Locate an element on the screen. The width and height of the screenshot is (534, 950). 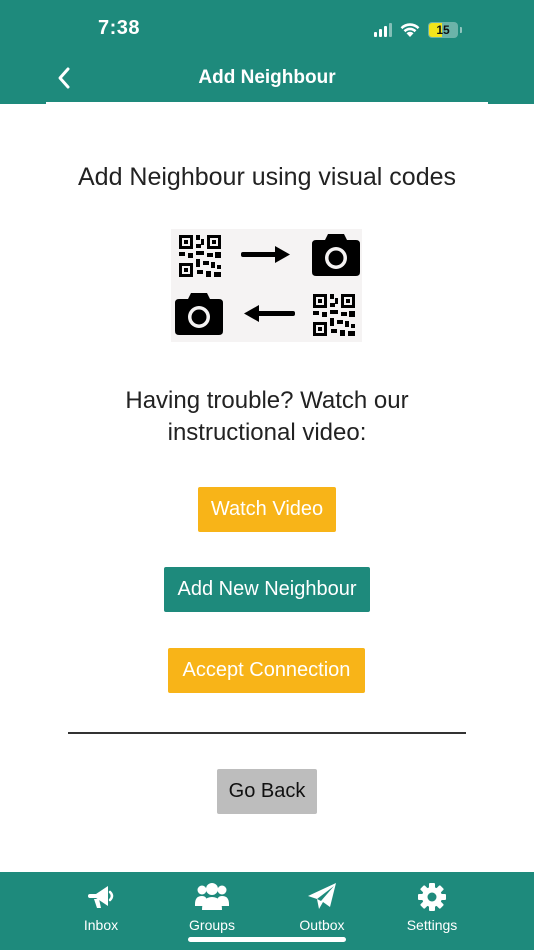
battery-icon: 15 is located at coordinates (445, 30).